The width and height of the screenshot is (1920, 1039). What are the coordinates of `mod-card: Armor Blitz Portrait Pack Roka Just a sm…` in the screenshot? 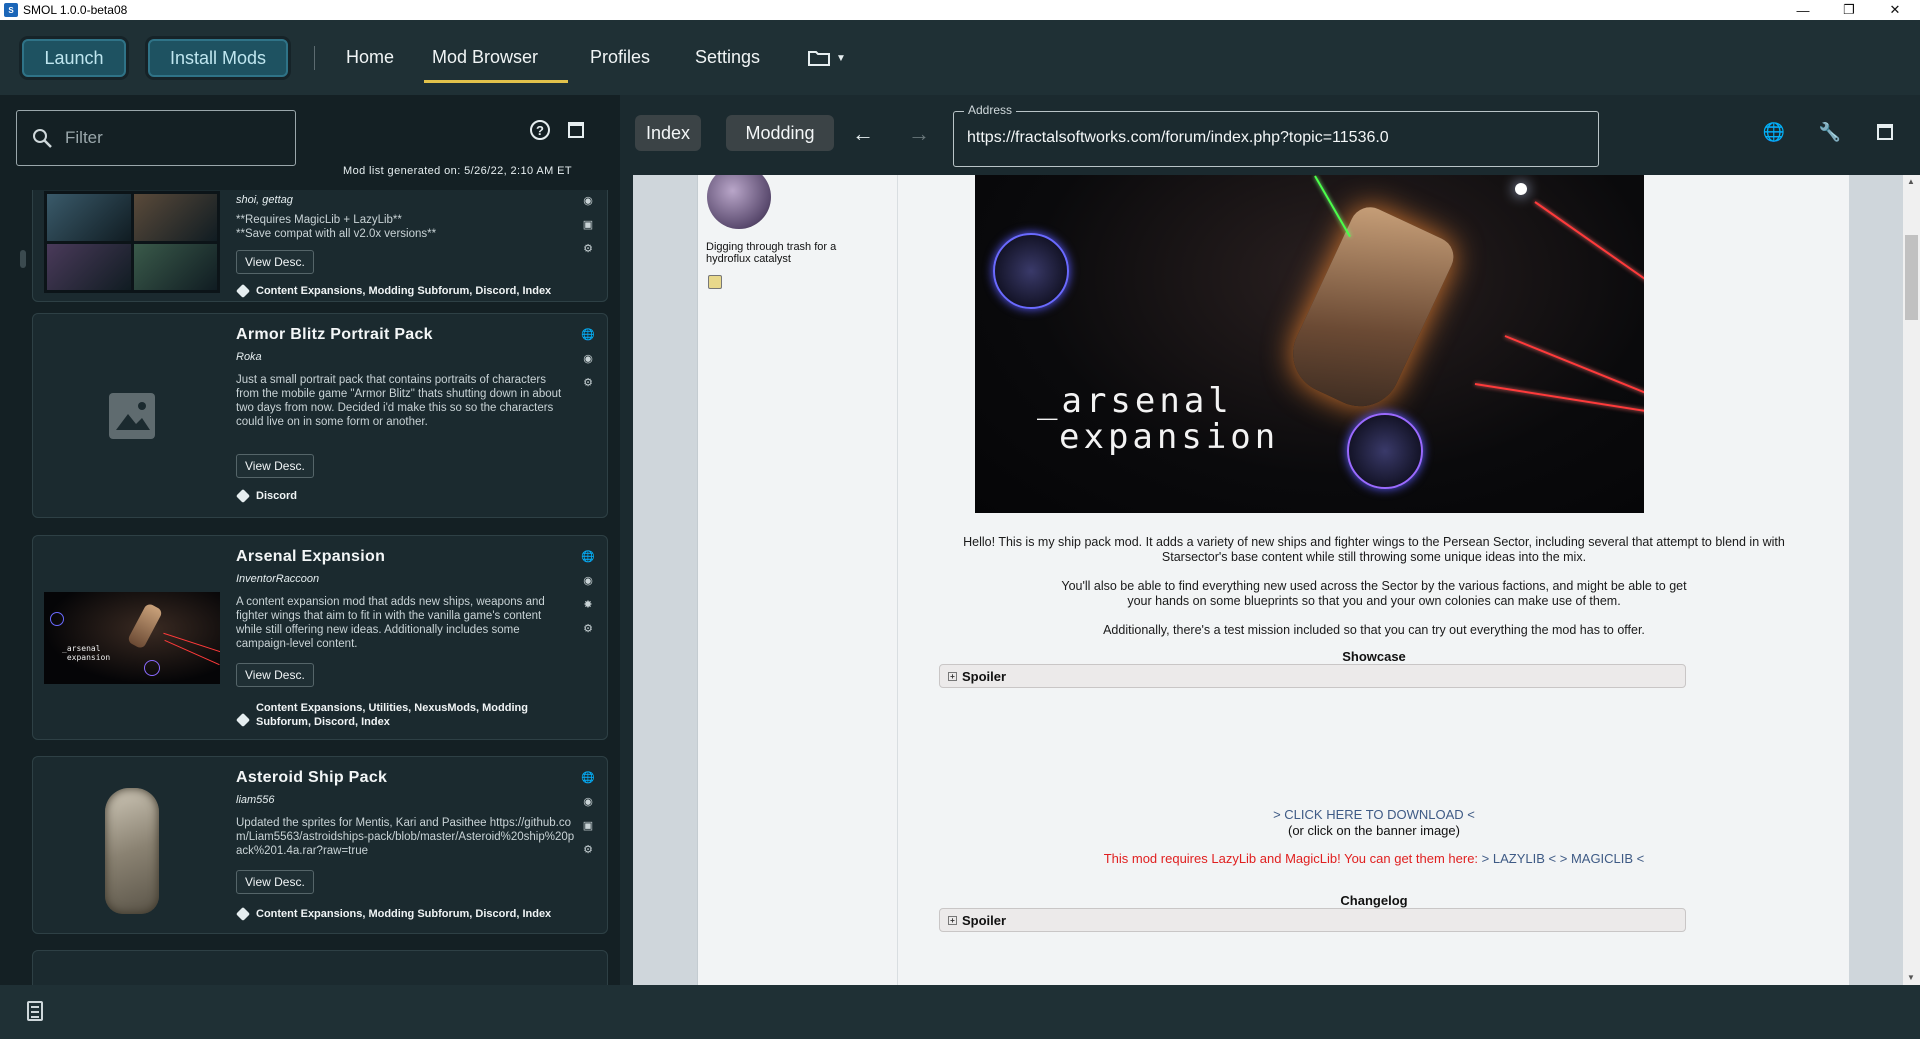 It's located at (320, 415).